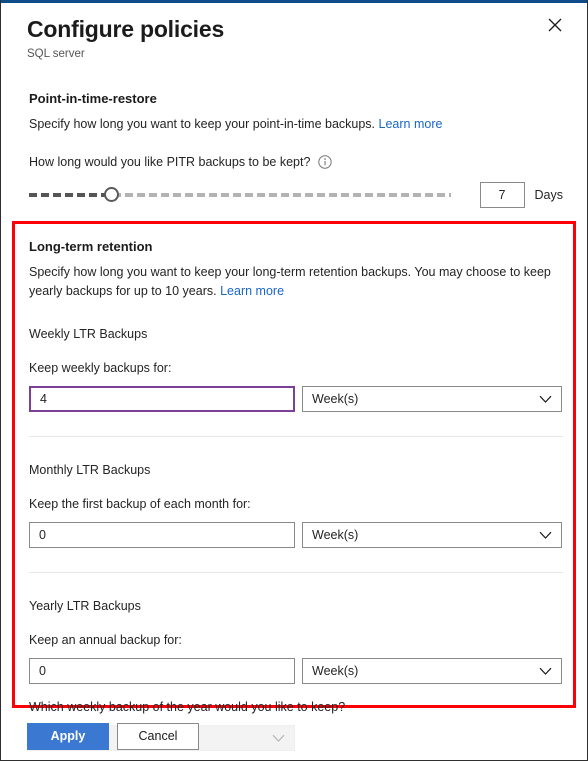  What do you see at coordinates (111, 194) in the screenshot?
I see `slider-thumb` at bounding box center [111, 194].